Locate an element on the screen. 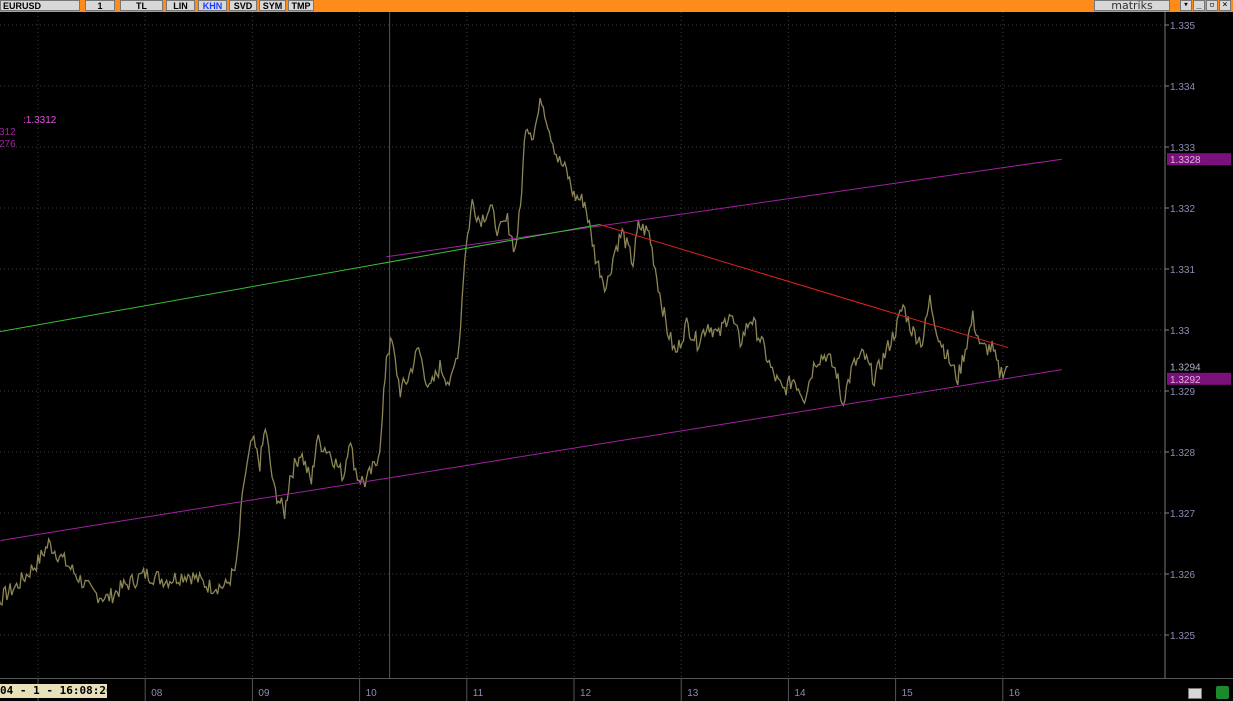 The height and width of the screenshot is (701, 1233). x-tick-label: 08 is located at coordinates (157, 693).